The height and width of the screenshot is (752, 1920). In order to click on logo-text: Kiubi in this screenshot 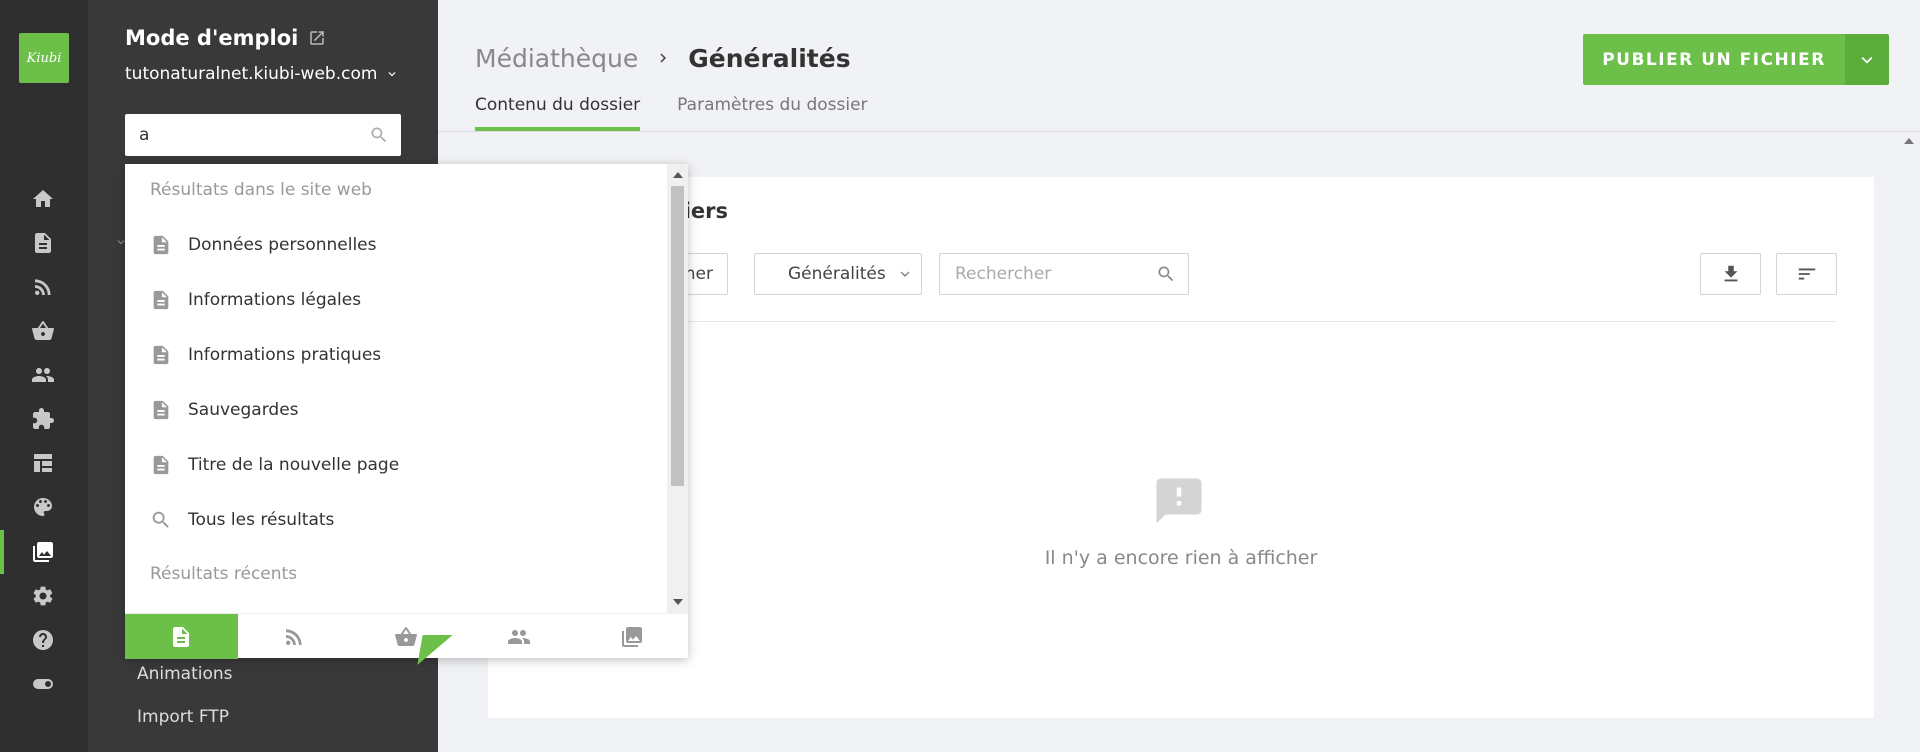, I will do `click(44, 58)`.